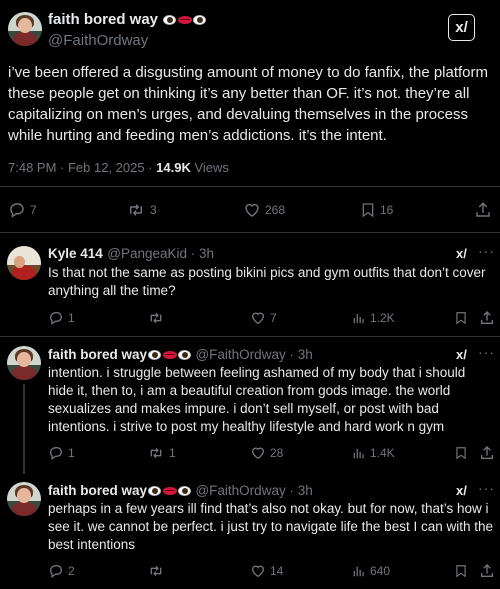 The image size is (500, 589). Describe the element at coordinates (98, 40) in the screenshot. I see `author-handle: @FaithOrdway` at that location.